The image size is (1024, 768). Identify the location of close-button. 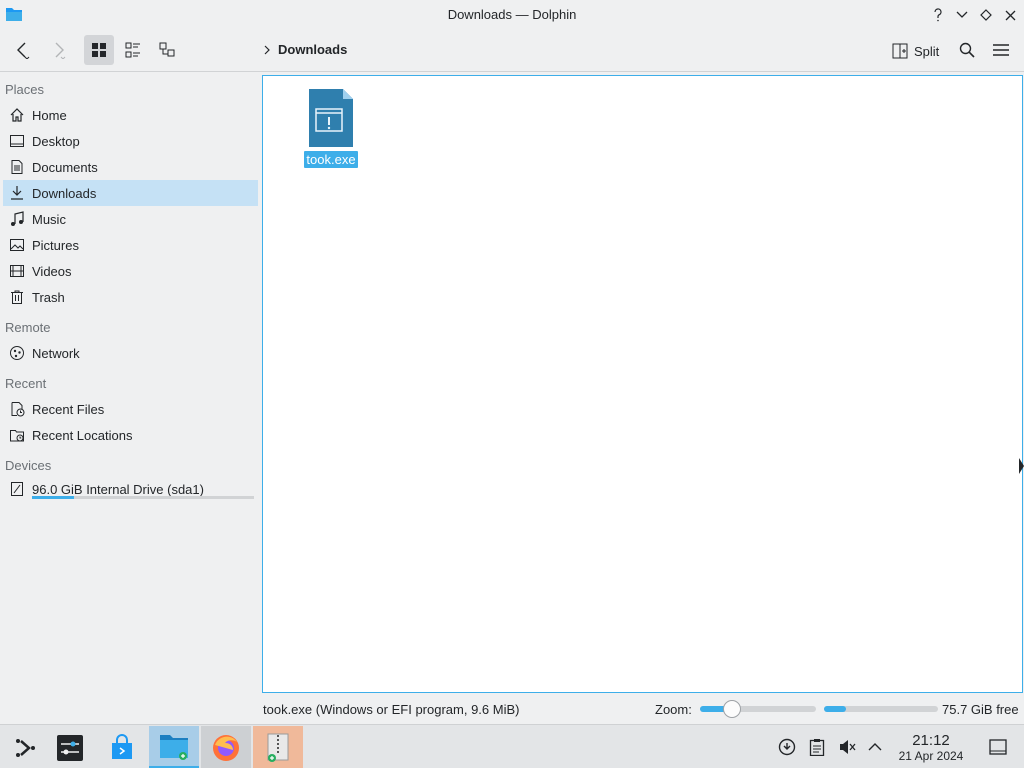
(1010, 15).